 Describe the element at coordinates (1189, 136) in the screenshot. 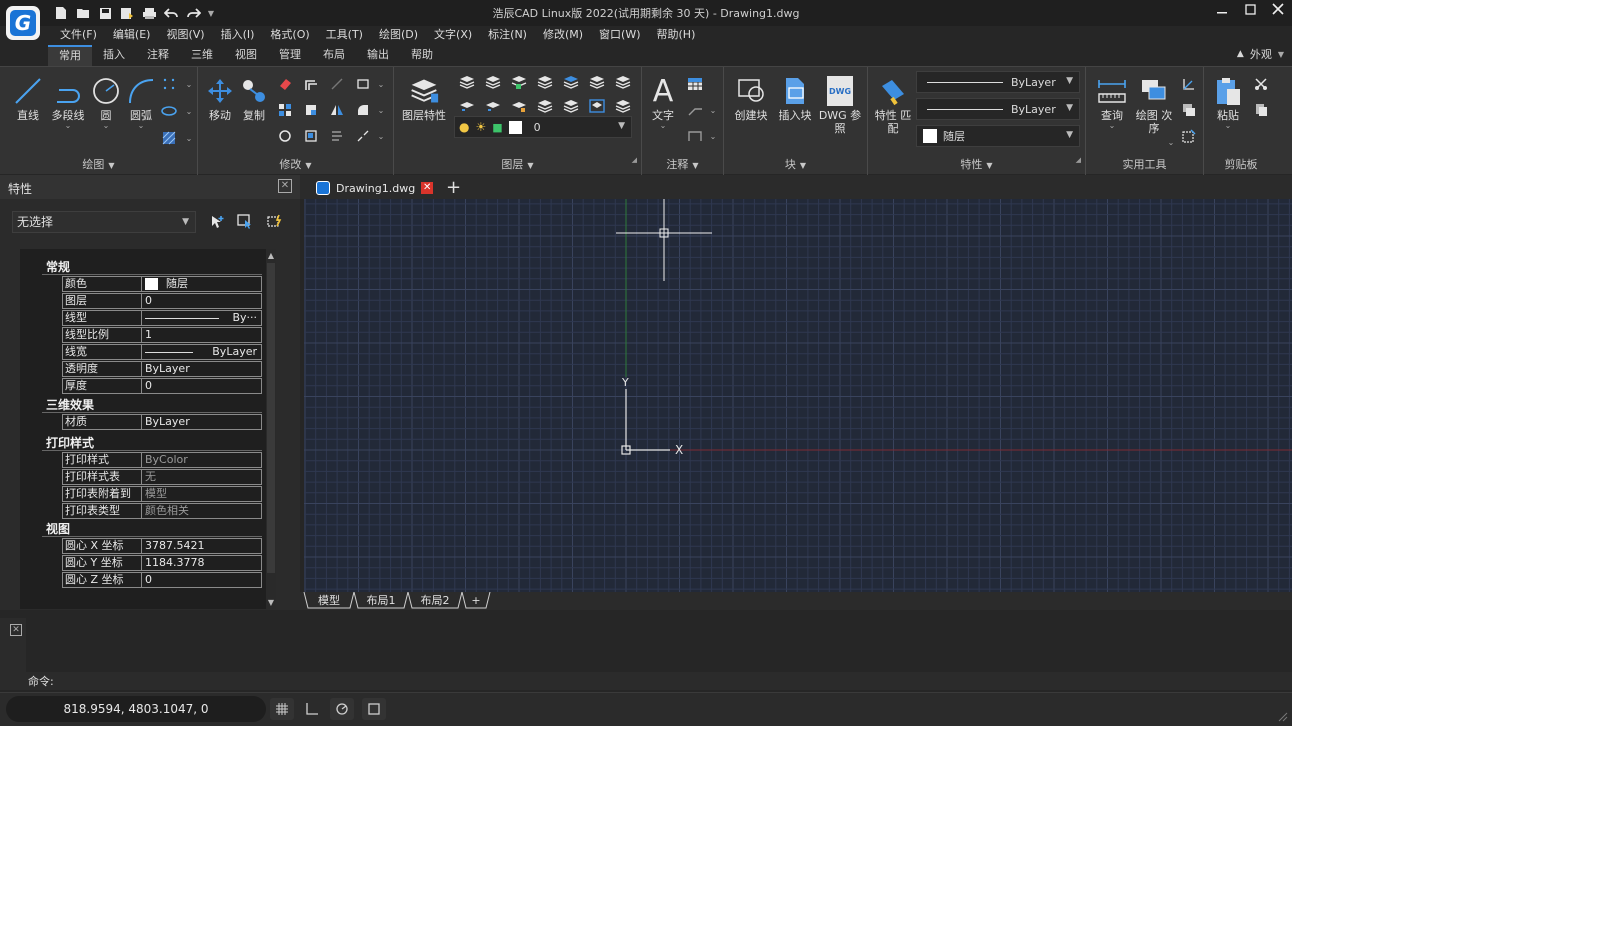

I see `select-icon` at that location.